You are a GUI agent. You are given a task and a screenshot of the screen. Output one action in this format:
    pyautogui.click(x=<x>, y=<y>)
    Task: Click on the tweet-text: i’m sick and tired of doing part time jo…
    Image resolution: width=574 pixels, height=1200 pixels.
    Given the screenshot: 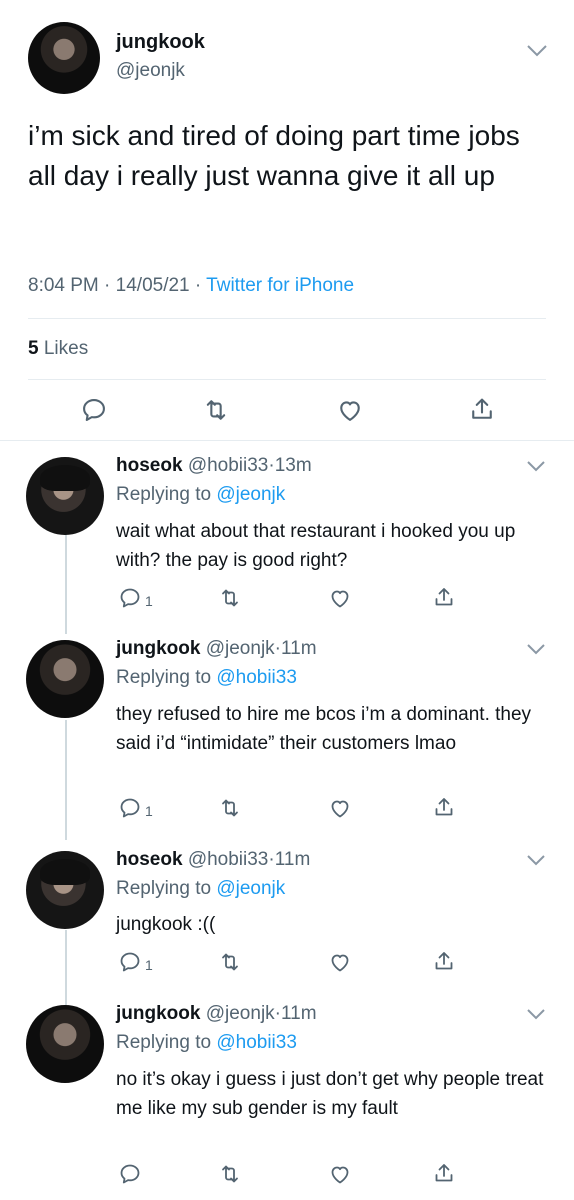 What is the action you would take?
    pyautogui.click(x=274, y=155)
    